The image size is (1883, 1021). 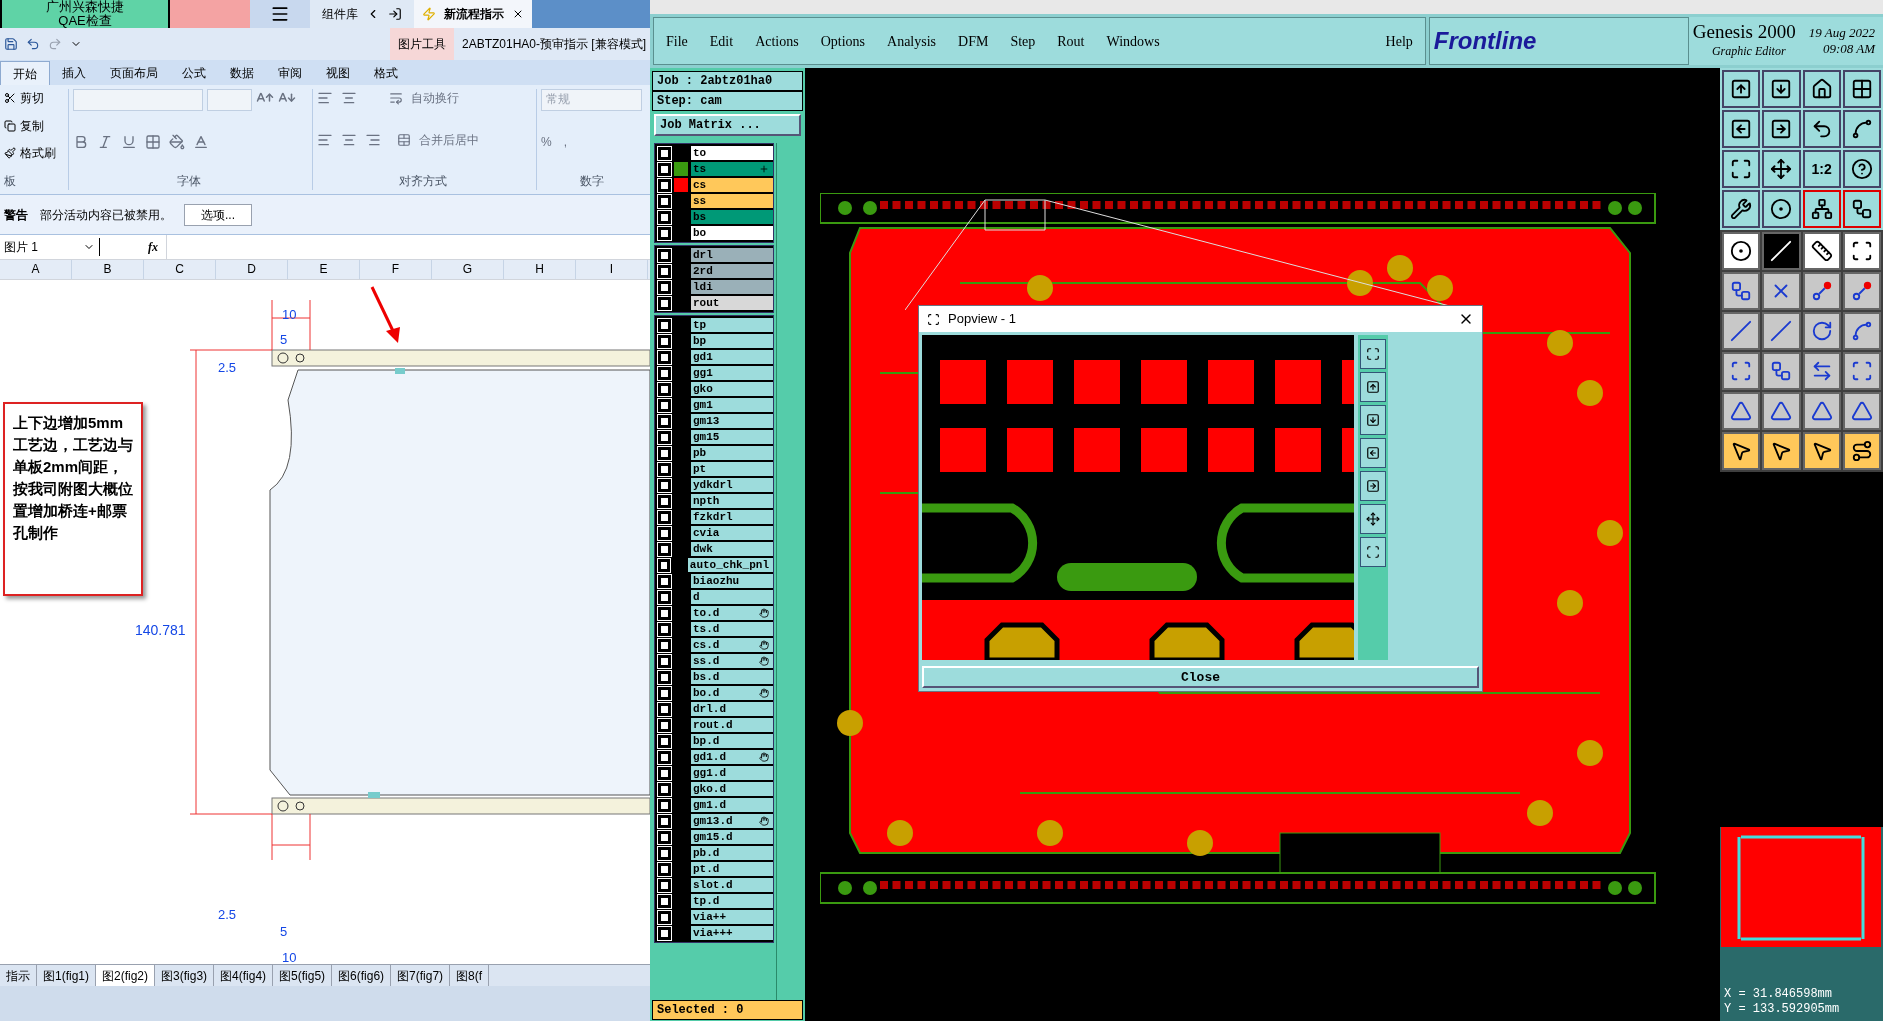 What do you see at coordinates (732, 645) in the screenshot?
I see `layer-row: cs.d` at bounding box center [732, 645].